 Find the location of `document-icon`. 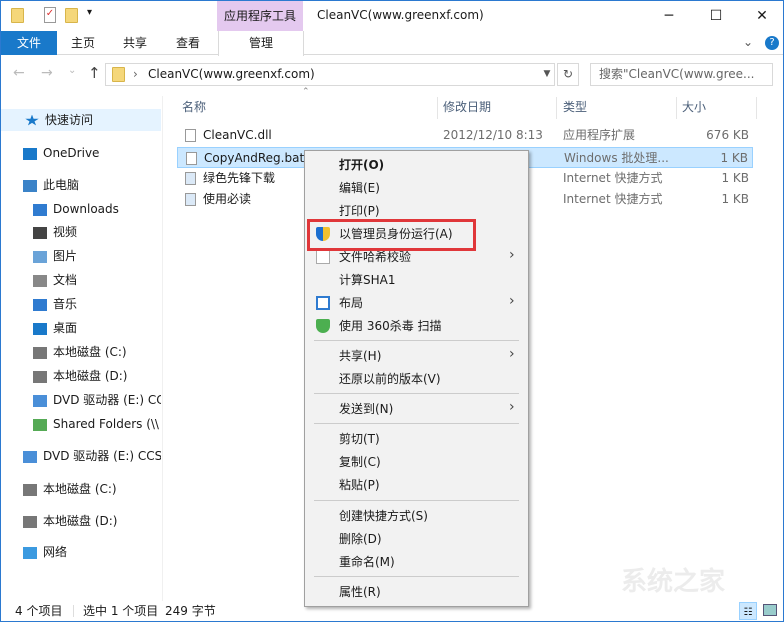

document-icon is located at coordinates (40, 280).